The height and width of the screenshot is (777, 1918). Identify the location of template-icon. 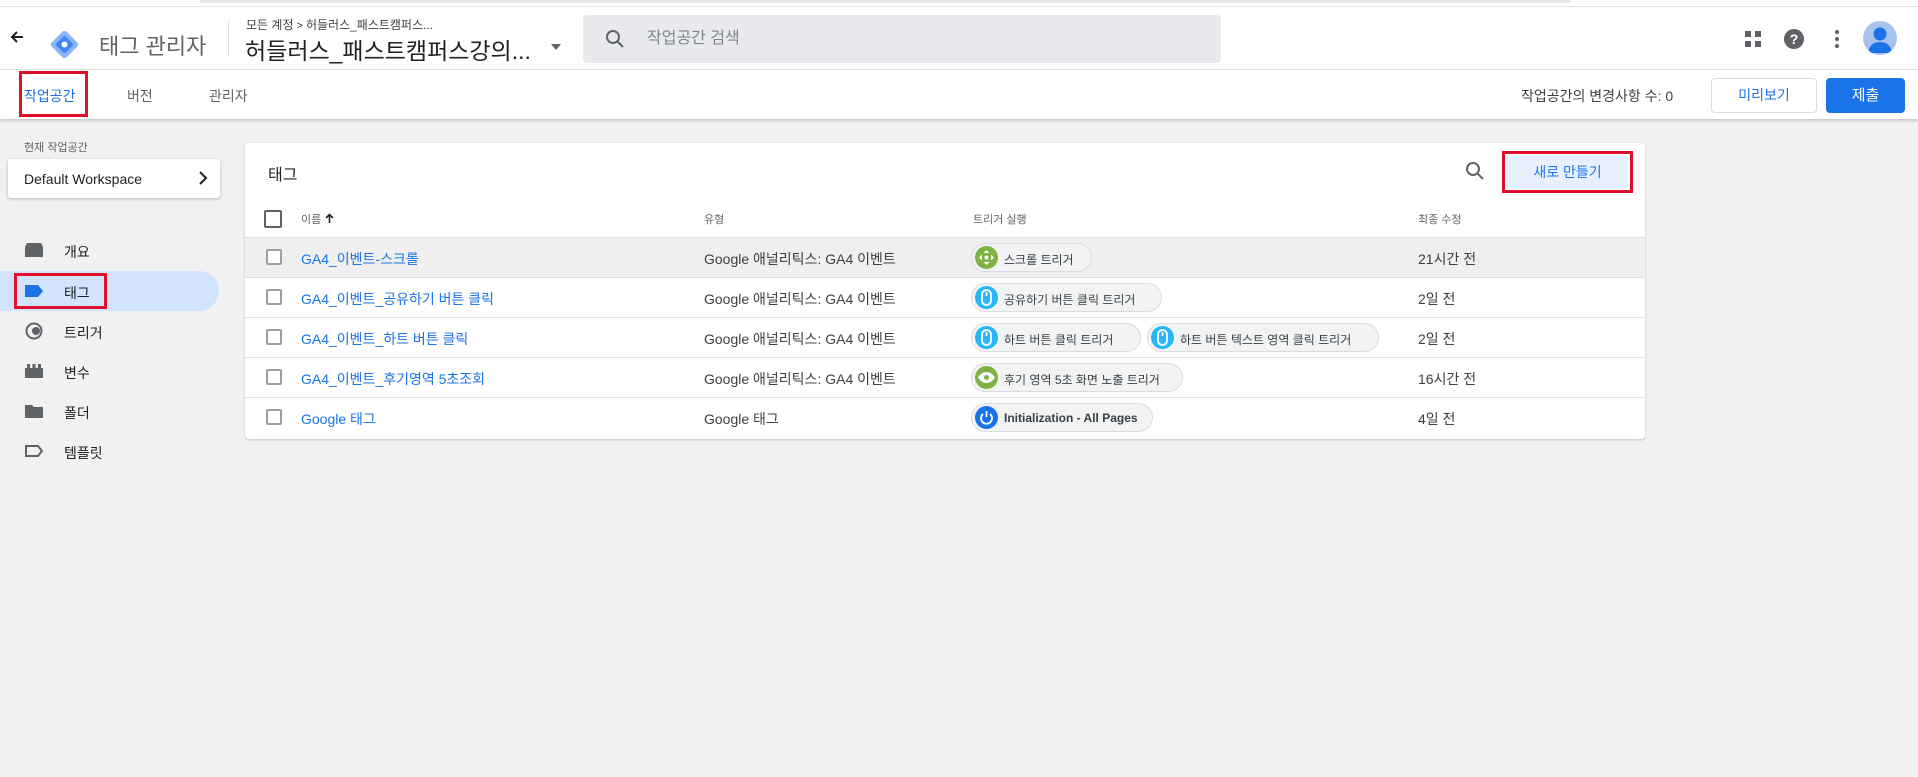
(34, 451).